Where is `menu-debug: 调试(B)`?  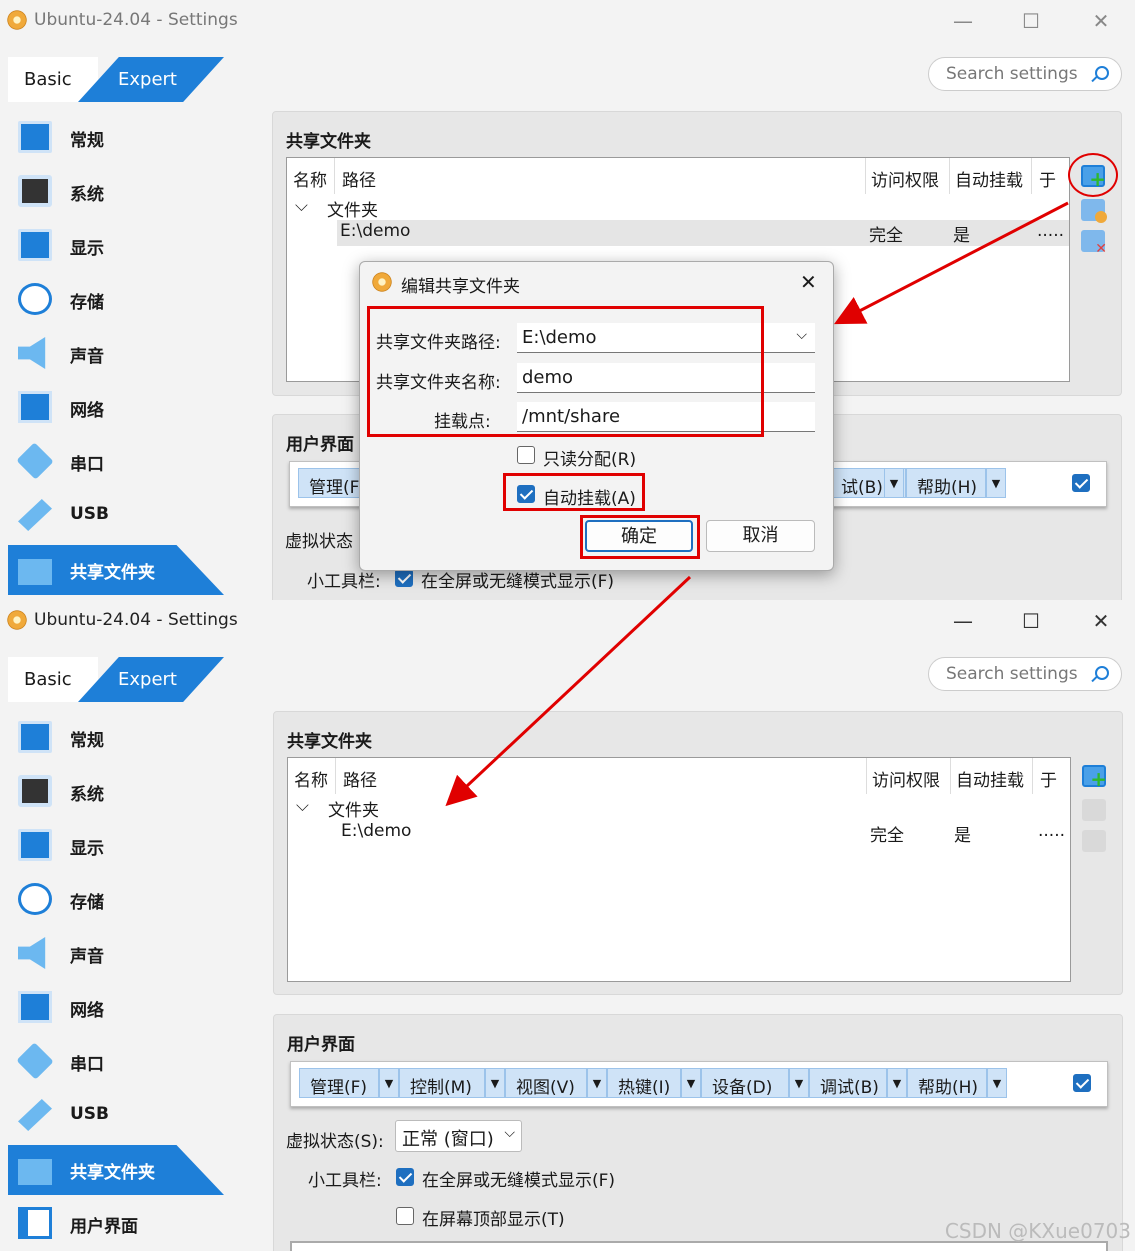 menu-debug: 调试(B) is located at coordinates (848, 1083).